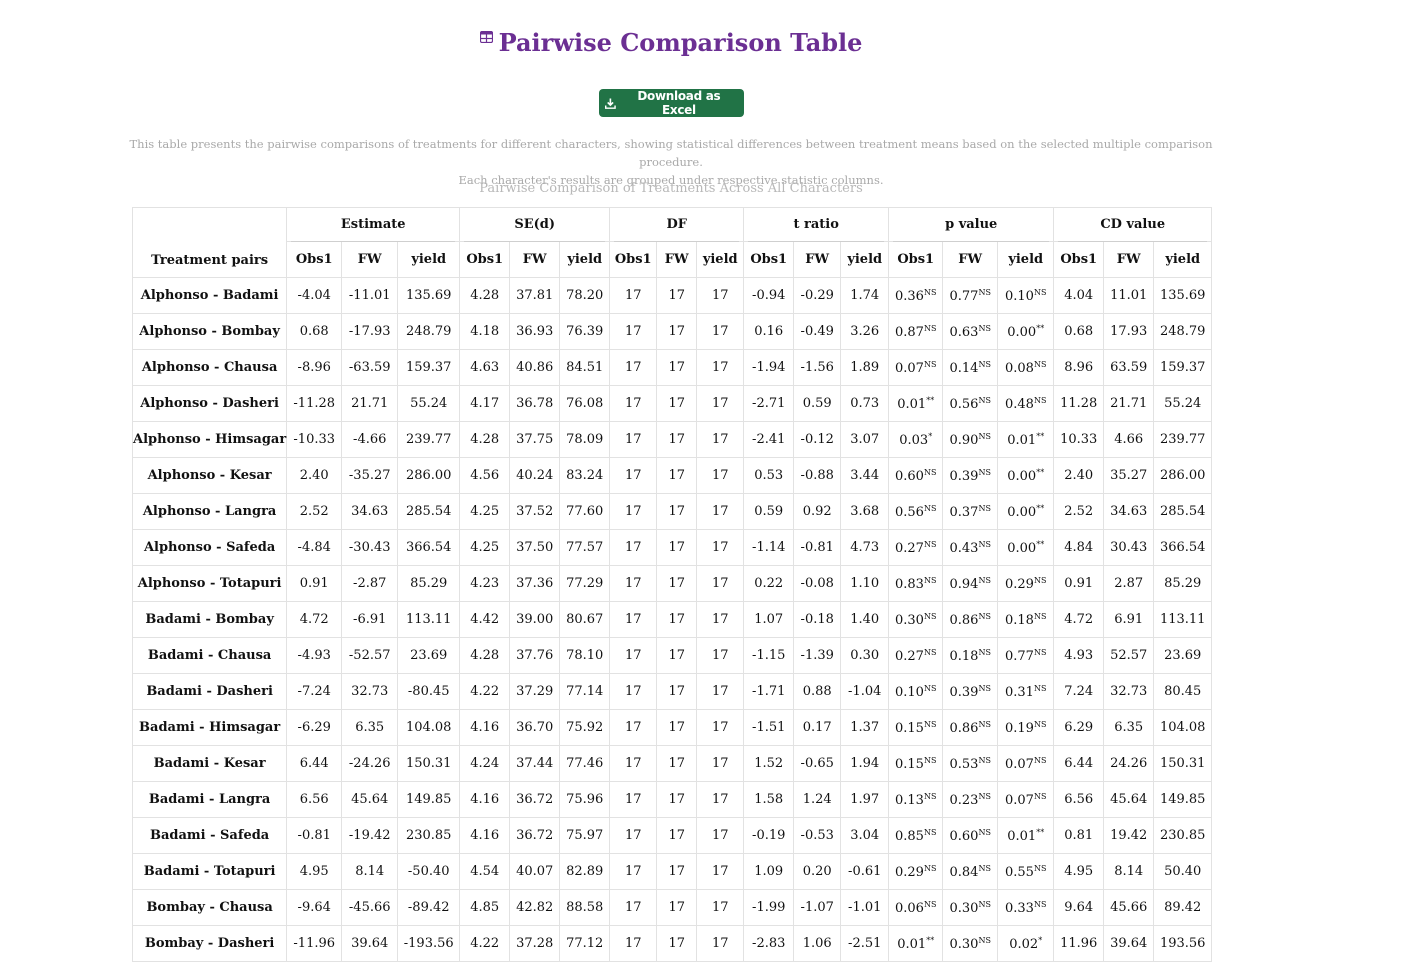 The width and height of the screenshot is (1420, 962). What do you see at coordinates (865, 727) in the screenshot?
I see `value-cell: 1.37` at bounding box center [865, 727].